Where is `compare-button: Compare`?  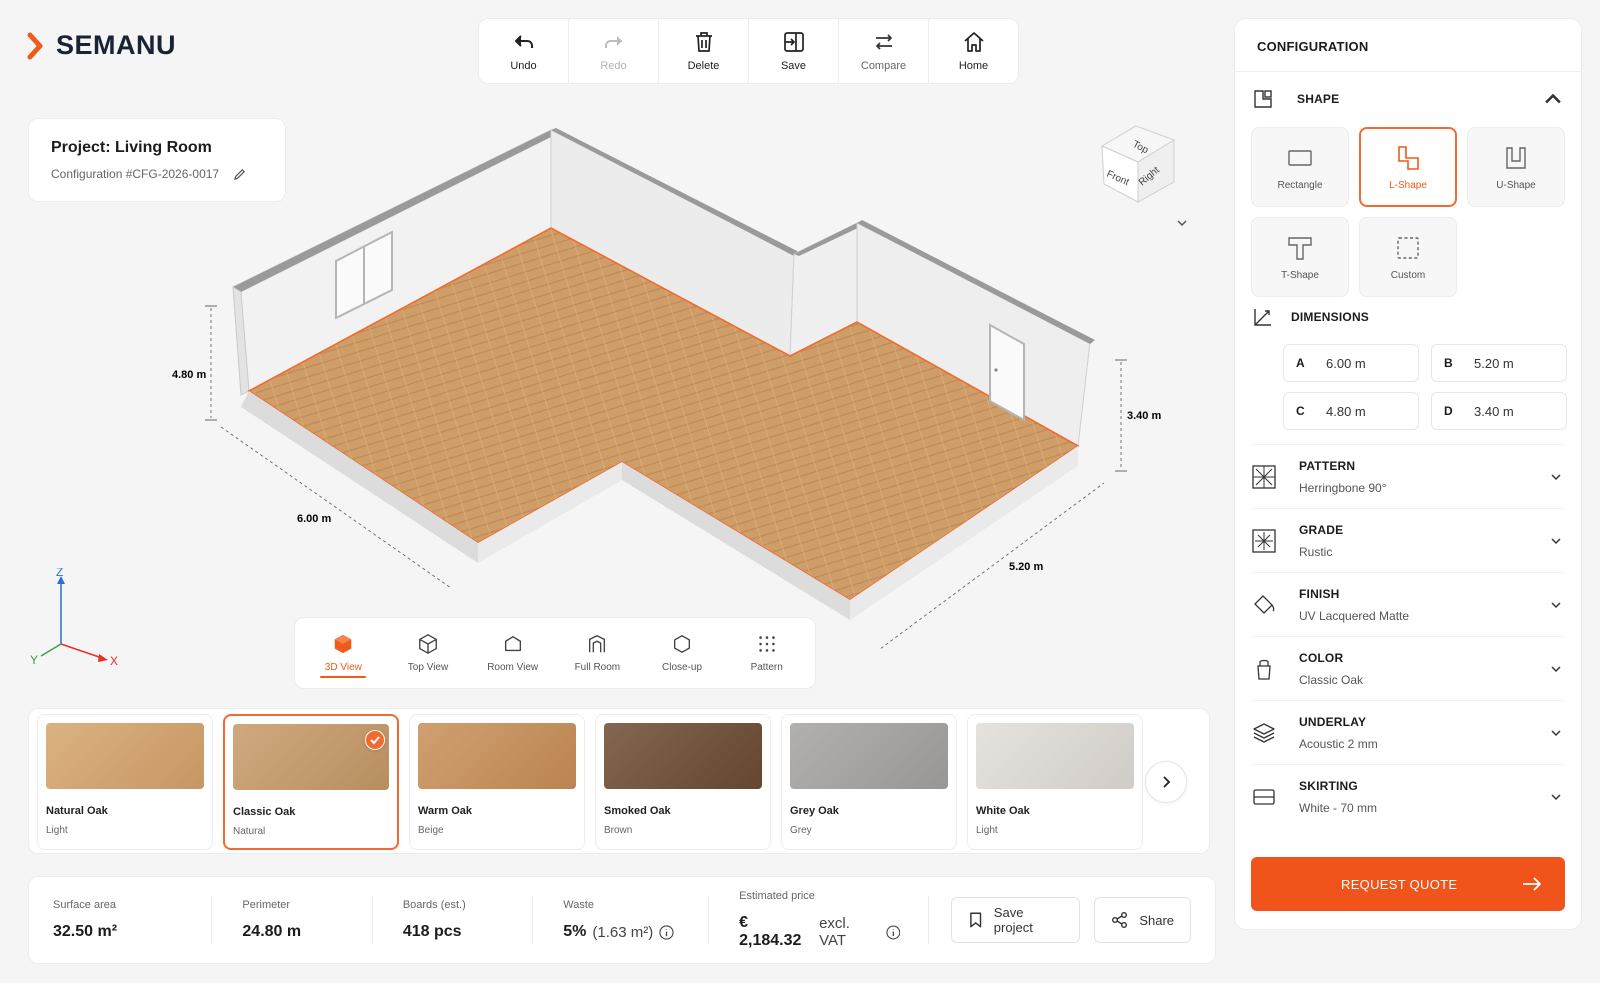
compare-button: Compare is located at coordinates (884, 51).